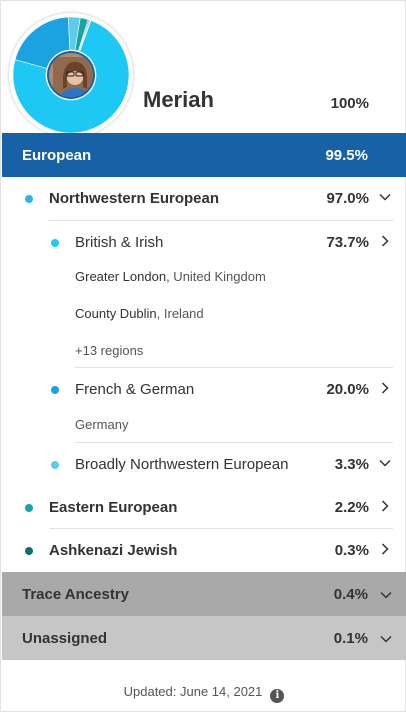 This screenshot has width=406, height=712. What do you see at coordinates (349, 103) in the screenshot?
I see `total-percent: 100%` at bounding box center [349, 103].